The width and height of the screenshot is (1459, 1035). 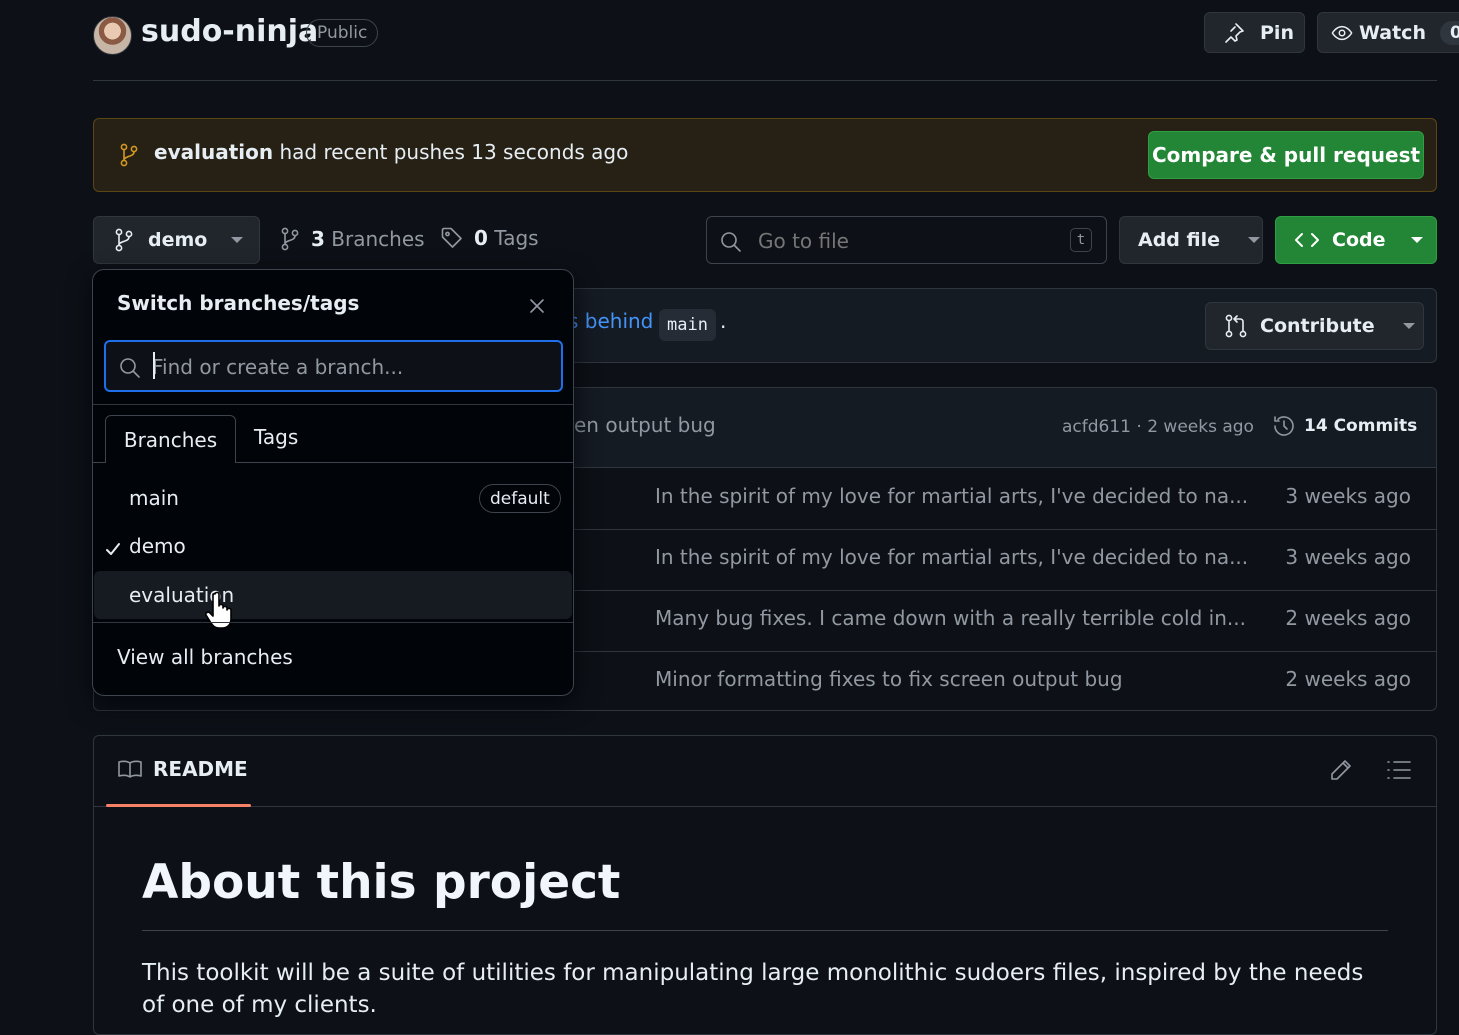 What do you see at coordinates (213, 152) in the screenshot?
I see `banner-branch: evaluation` at bounding box center [213, 152].